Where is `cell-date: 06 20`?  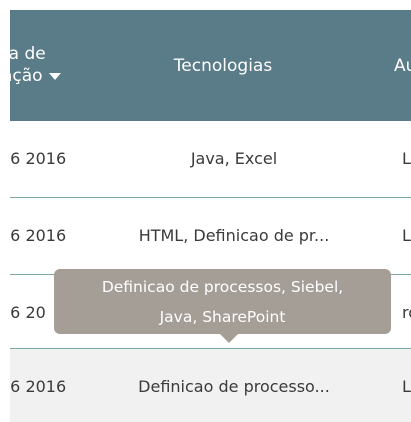
cell-date: 06 20 is located at coordinates (28, 312).